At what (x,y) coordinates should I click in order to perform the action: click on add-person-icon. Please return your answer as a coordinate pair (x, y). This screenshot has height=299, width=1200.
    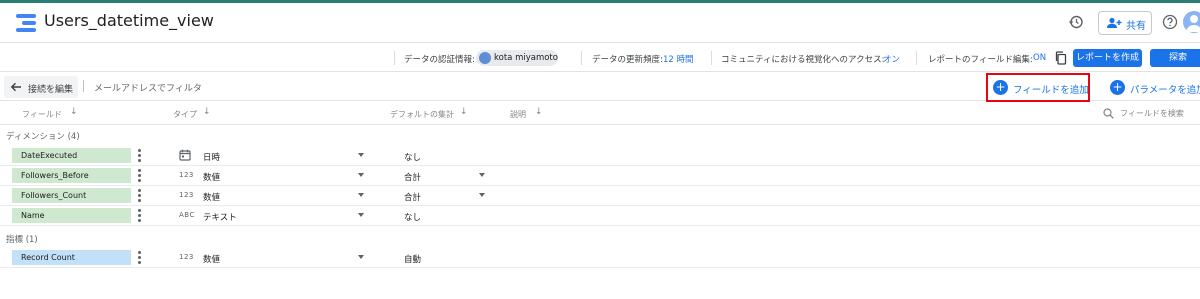
    Looking at the image, I should click on (1114, 22).